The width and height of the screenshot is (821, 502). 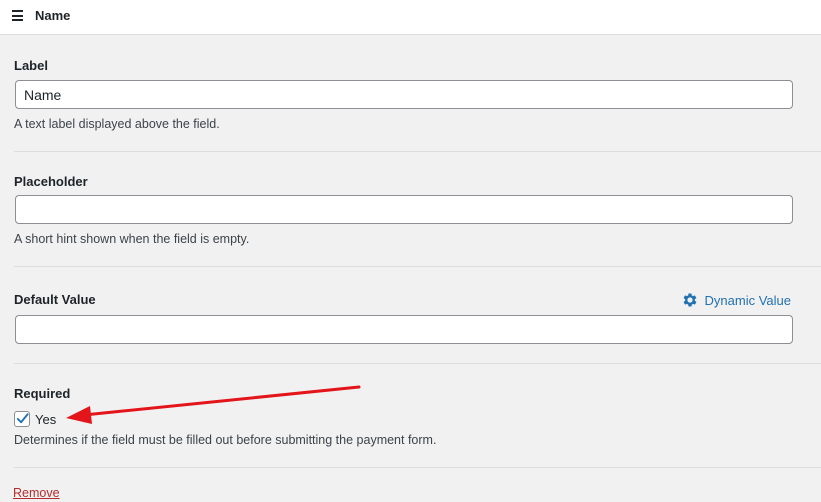 What do you see at coordinates (404, 329) in the screenshot?
I see `default-value-input` at bounding box center [404, 329].